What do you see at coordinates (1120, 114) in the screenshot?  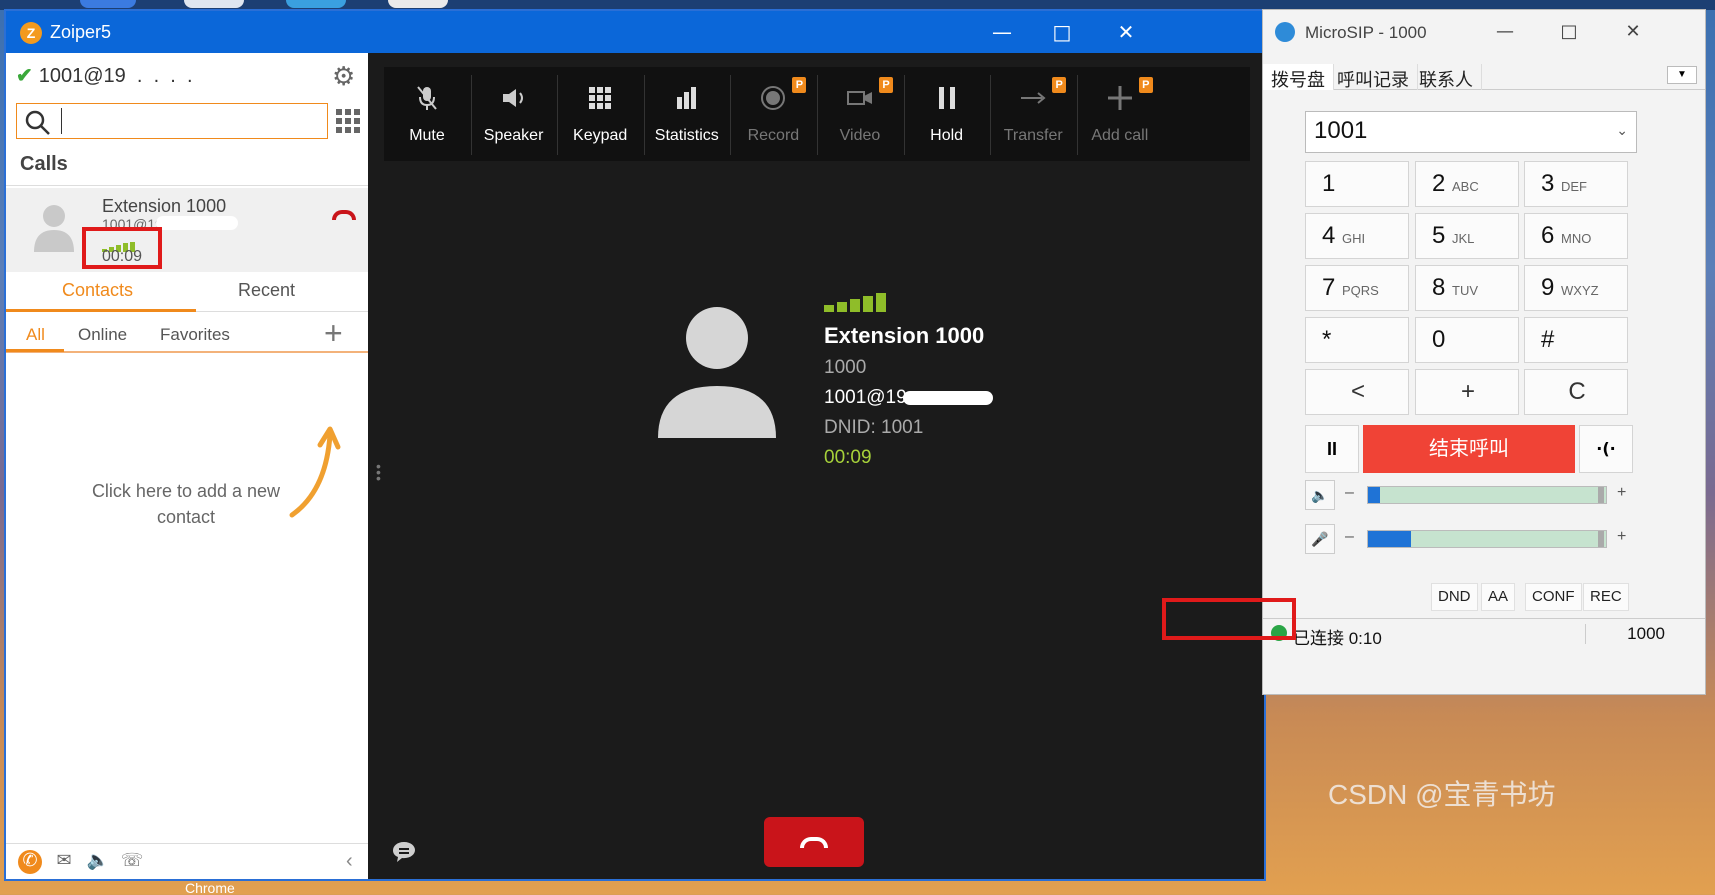 I see `add-call-button: Add call P` at bounding box center [1120, 114].